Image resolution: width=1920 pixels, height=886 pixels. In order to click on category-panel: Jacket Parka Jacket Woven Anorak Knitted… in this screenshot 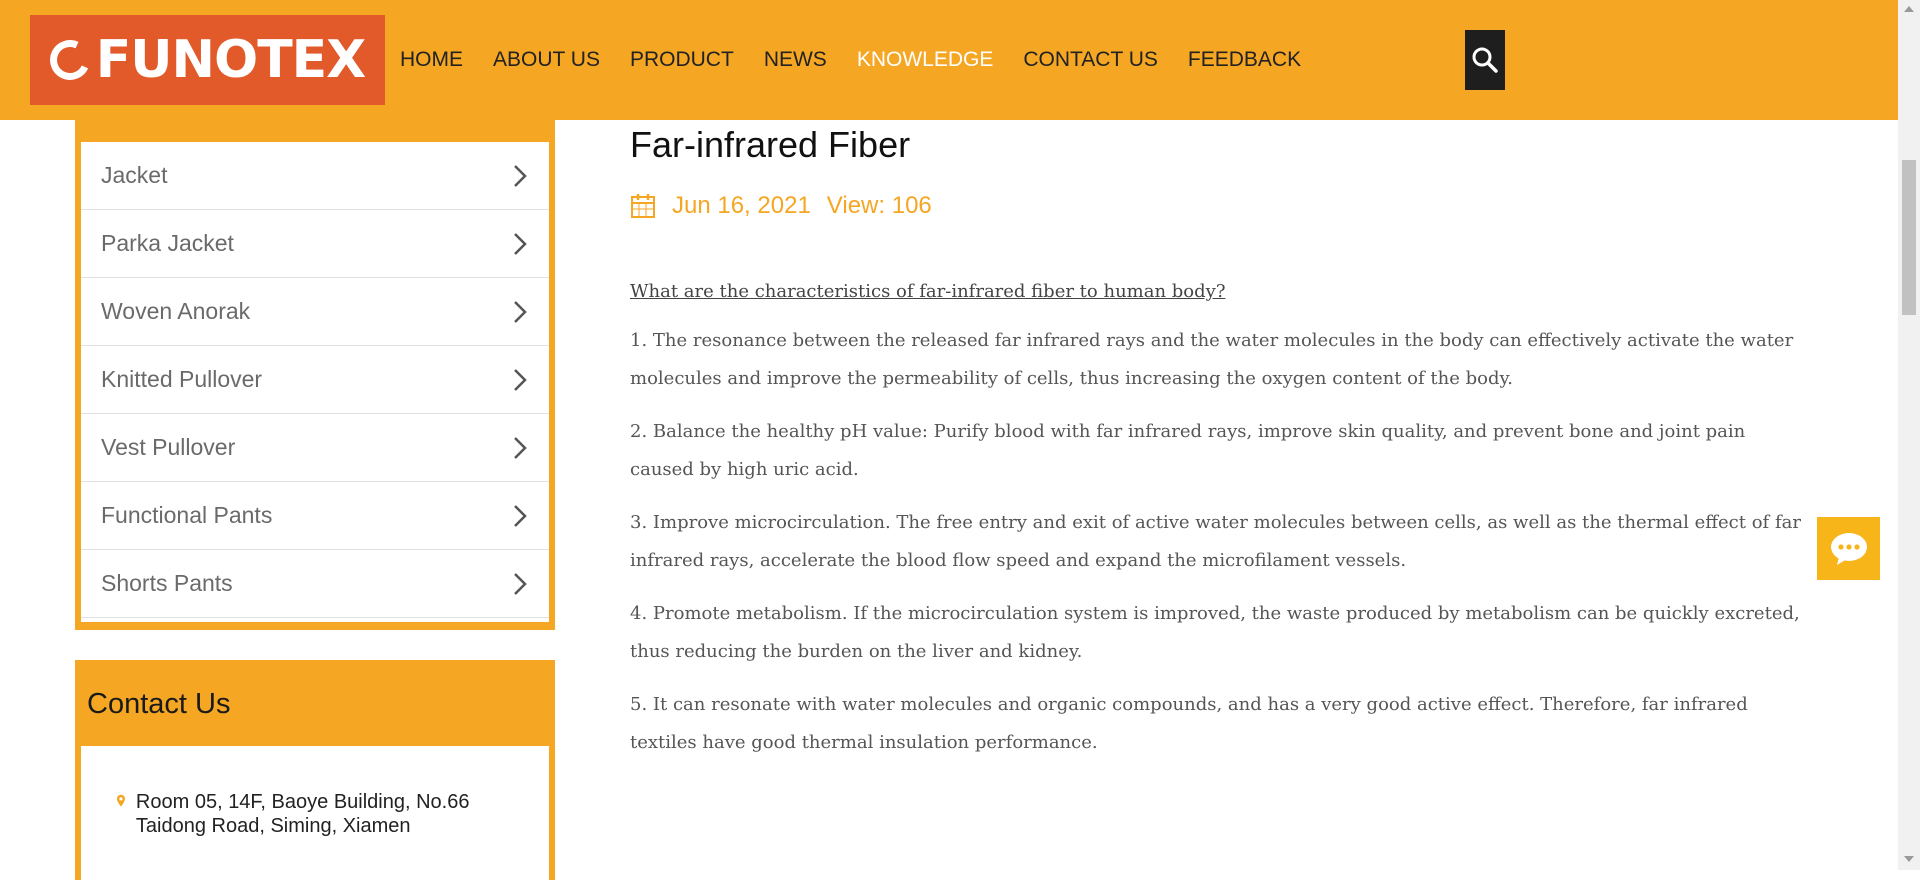, I will do `click(315, 375)`.